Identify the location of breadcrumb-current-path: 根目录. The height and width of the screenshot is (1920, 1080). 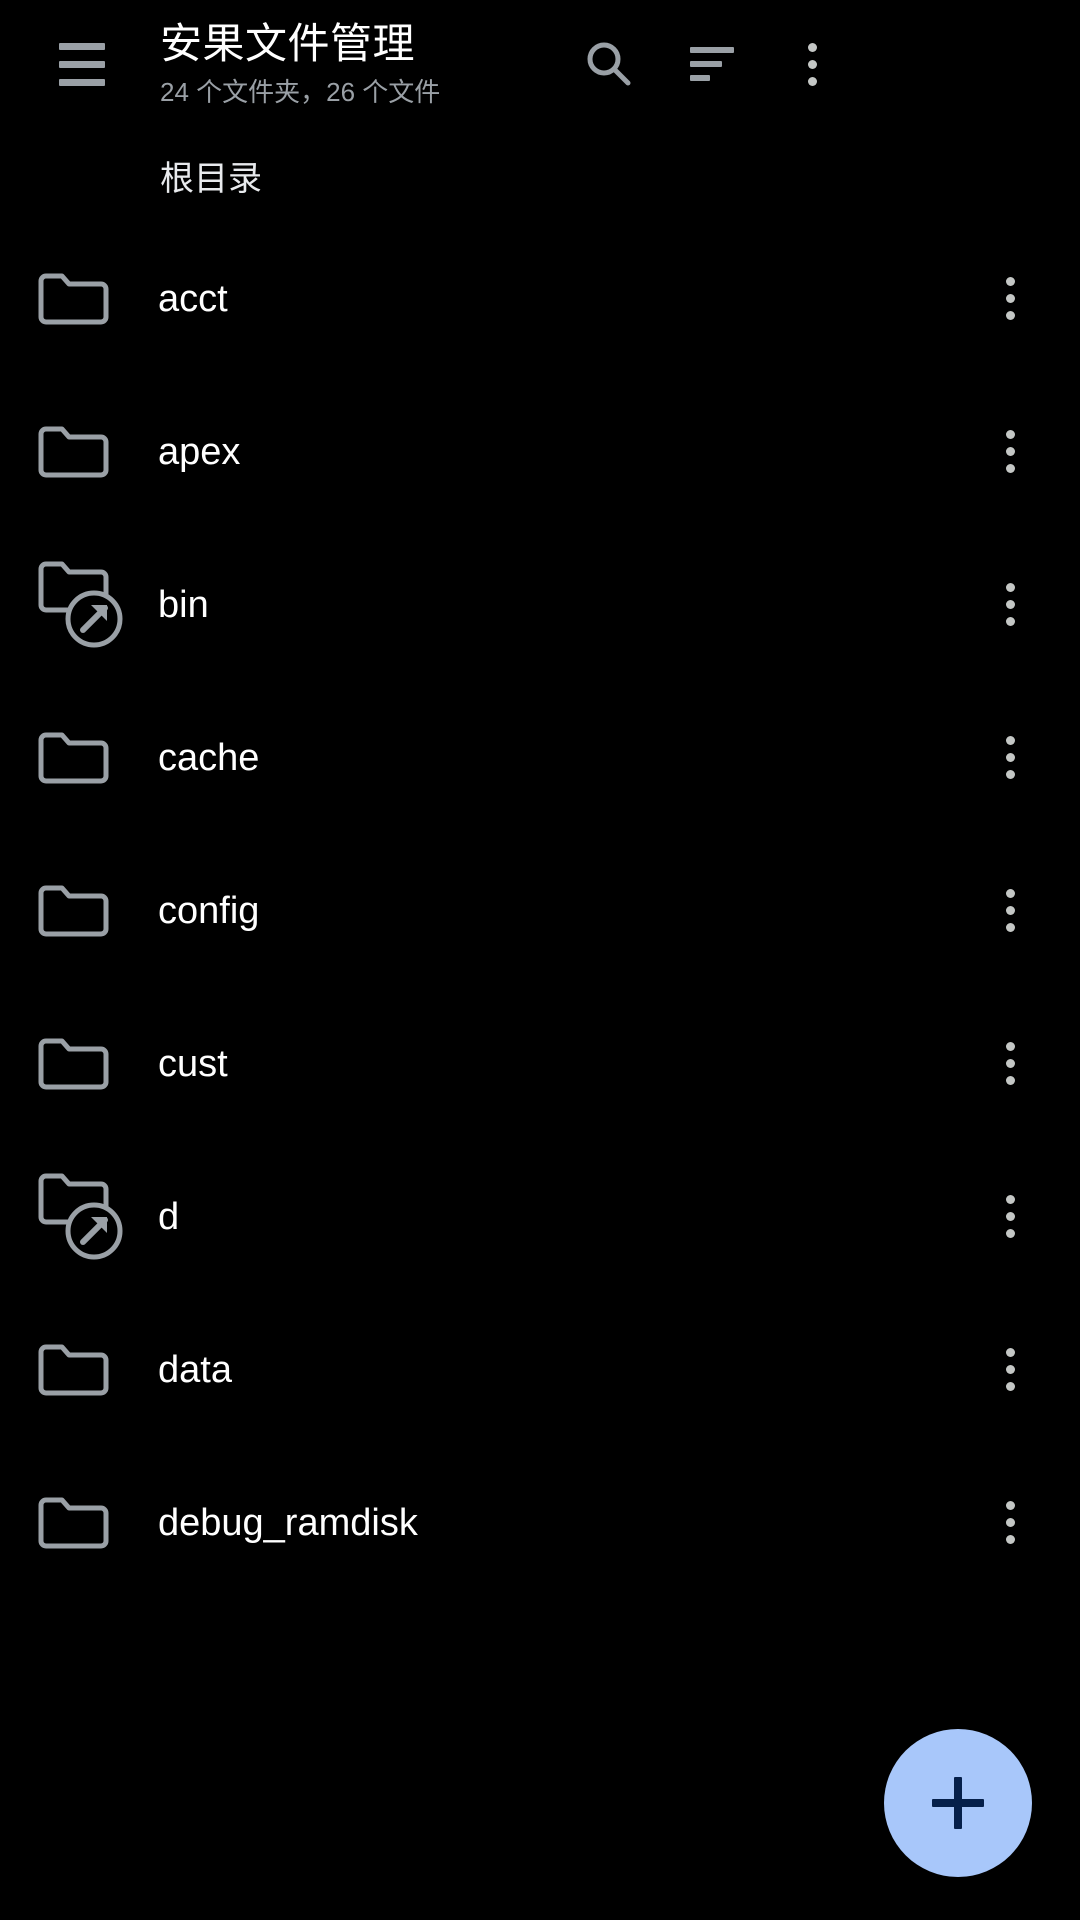
(211, 175).